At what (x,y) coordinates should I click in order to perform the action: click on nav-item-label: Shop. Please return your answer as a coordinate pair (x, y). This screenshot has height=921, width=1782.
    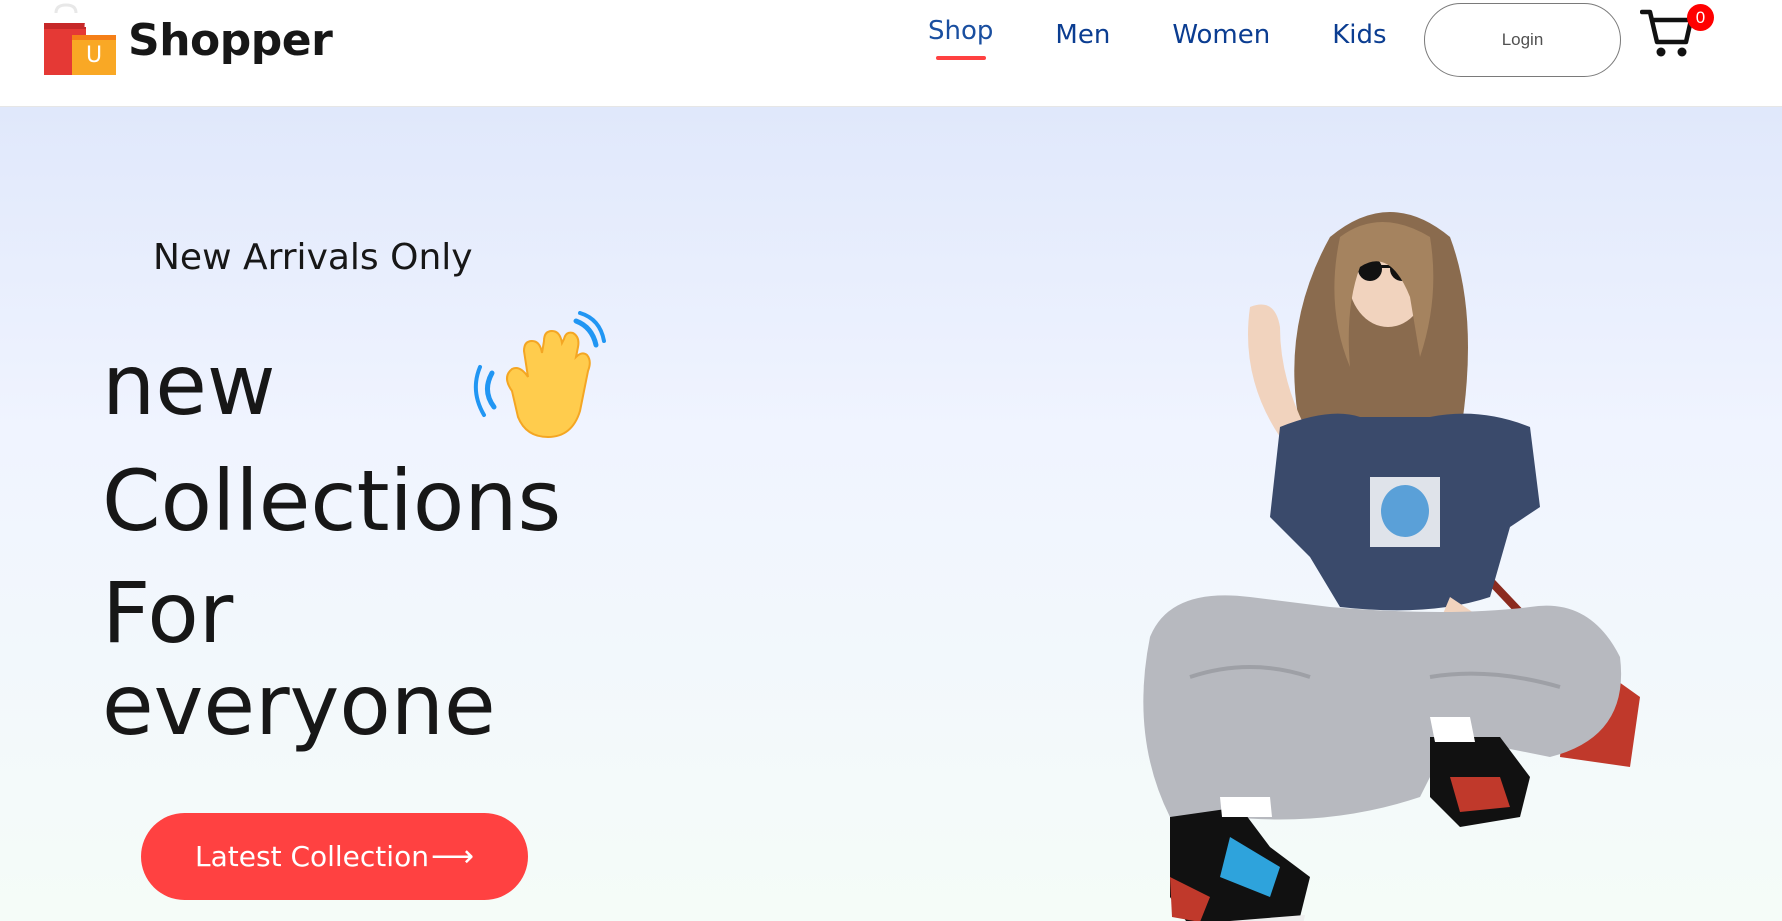
    Looking at the image, I should click on (961, 31).